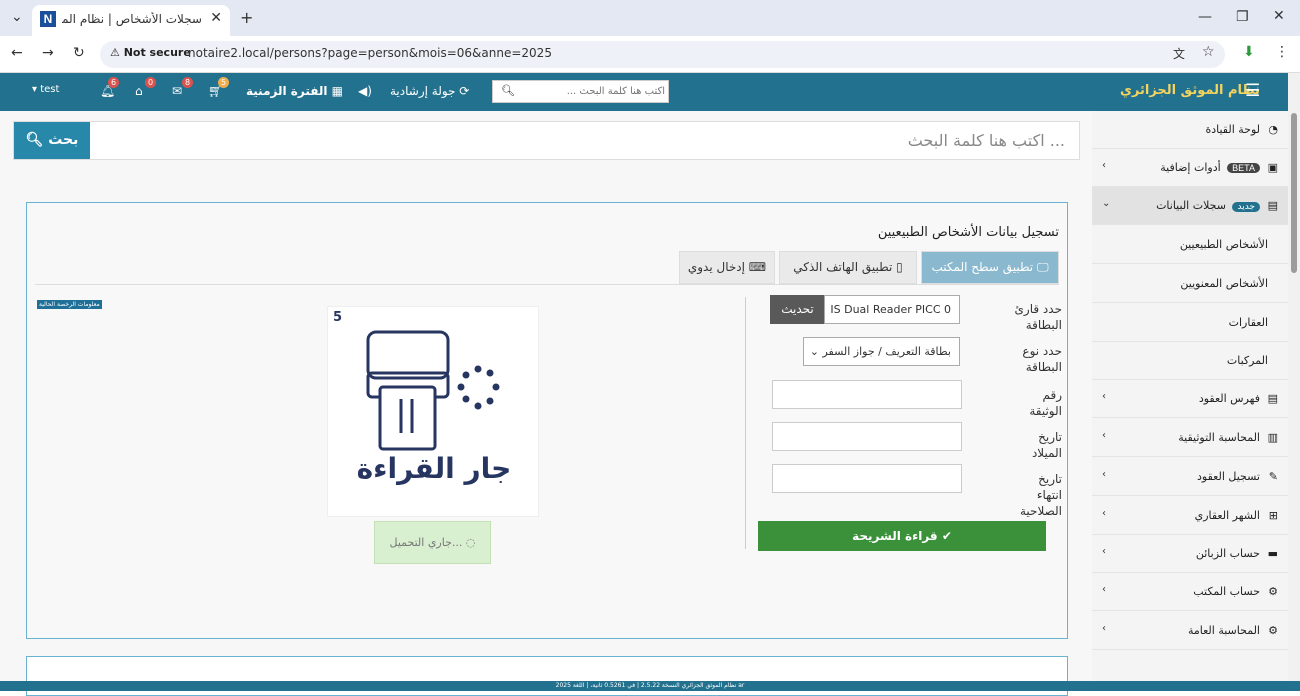 The width and height of the screenshot is (1300, 696). Describe the element at coordinates (902, 536) in the screenshot. I see `read-chip-button: قراءة الشريحة ✔` at that location.